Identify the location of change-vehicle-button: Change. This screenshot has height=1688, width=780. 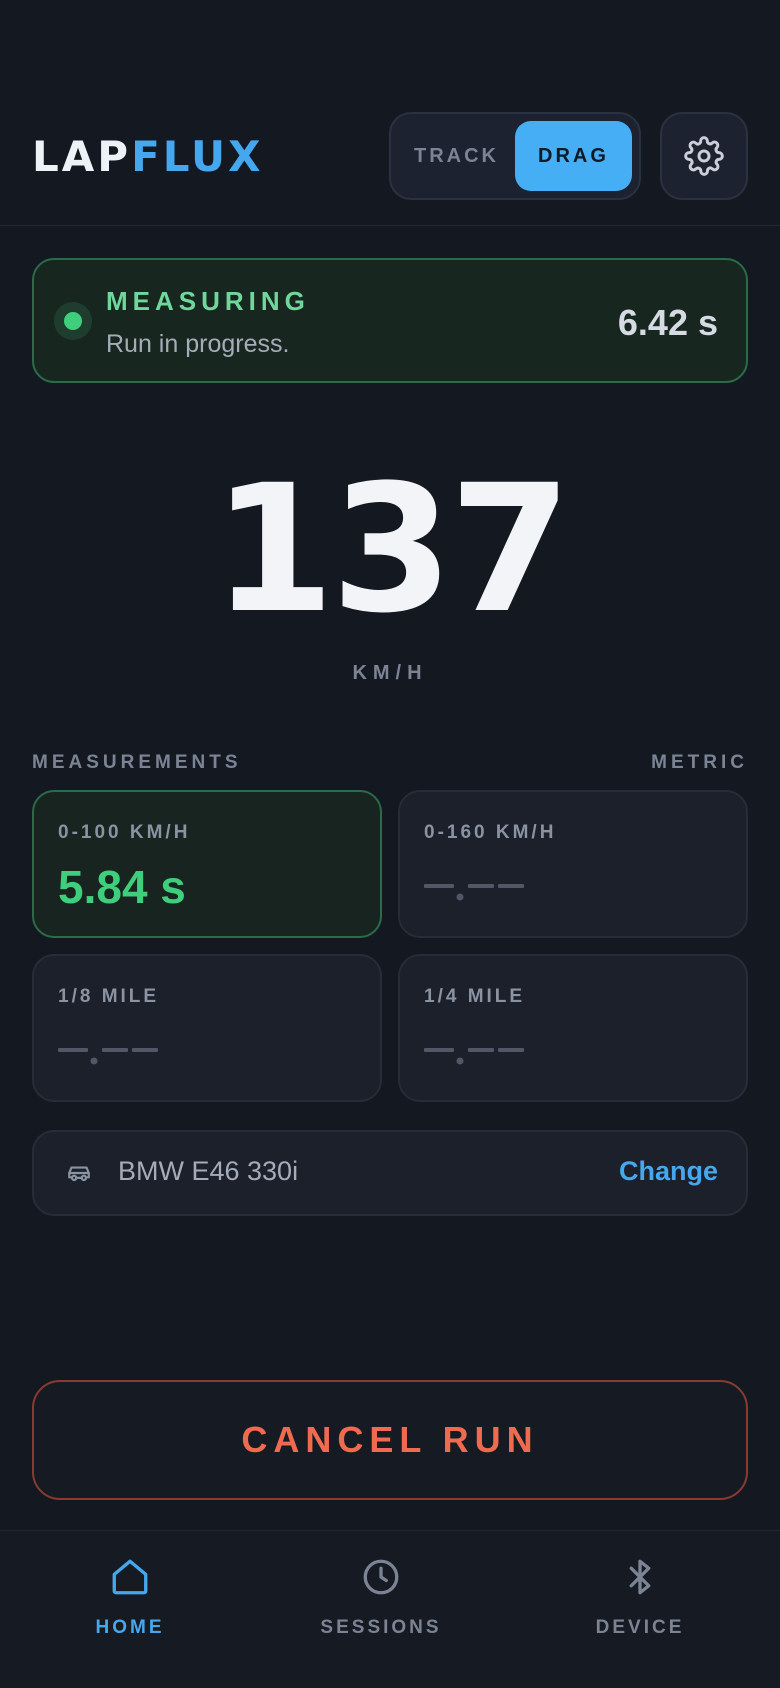
(668, 1171).